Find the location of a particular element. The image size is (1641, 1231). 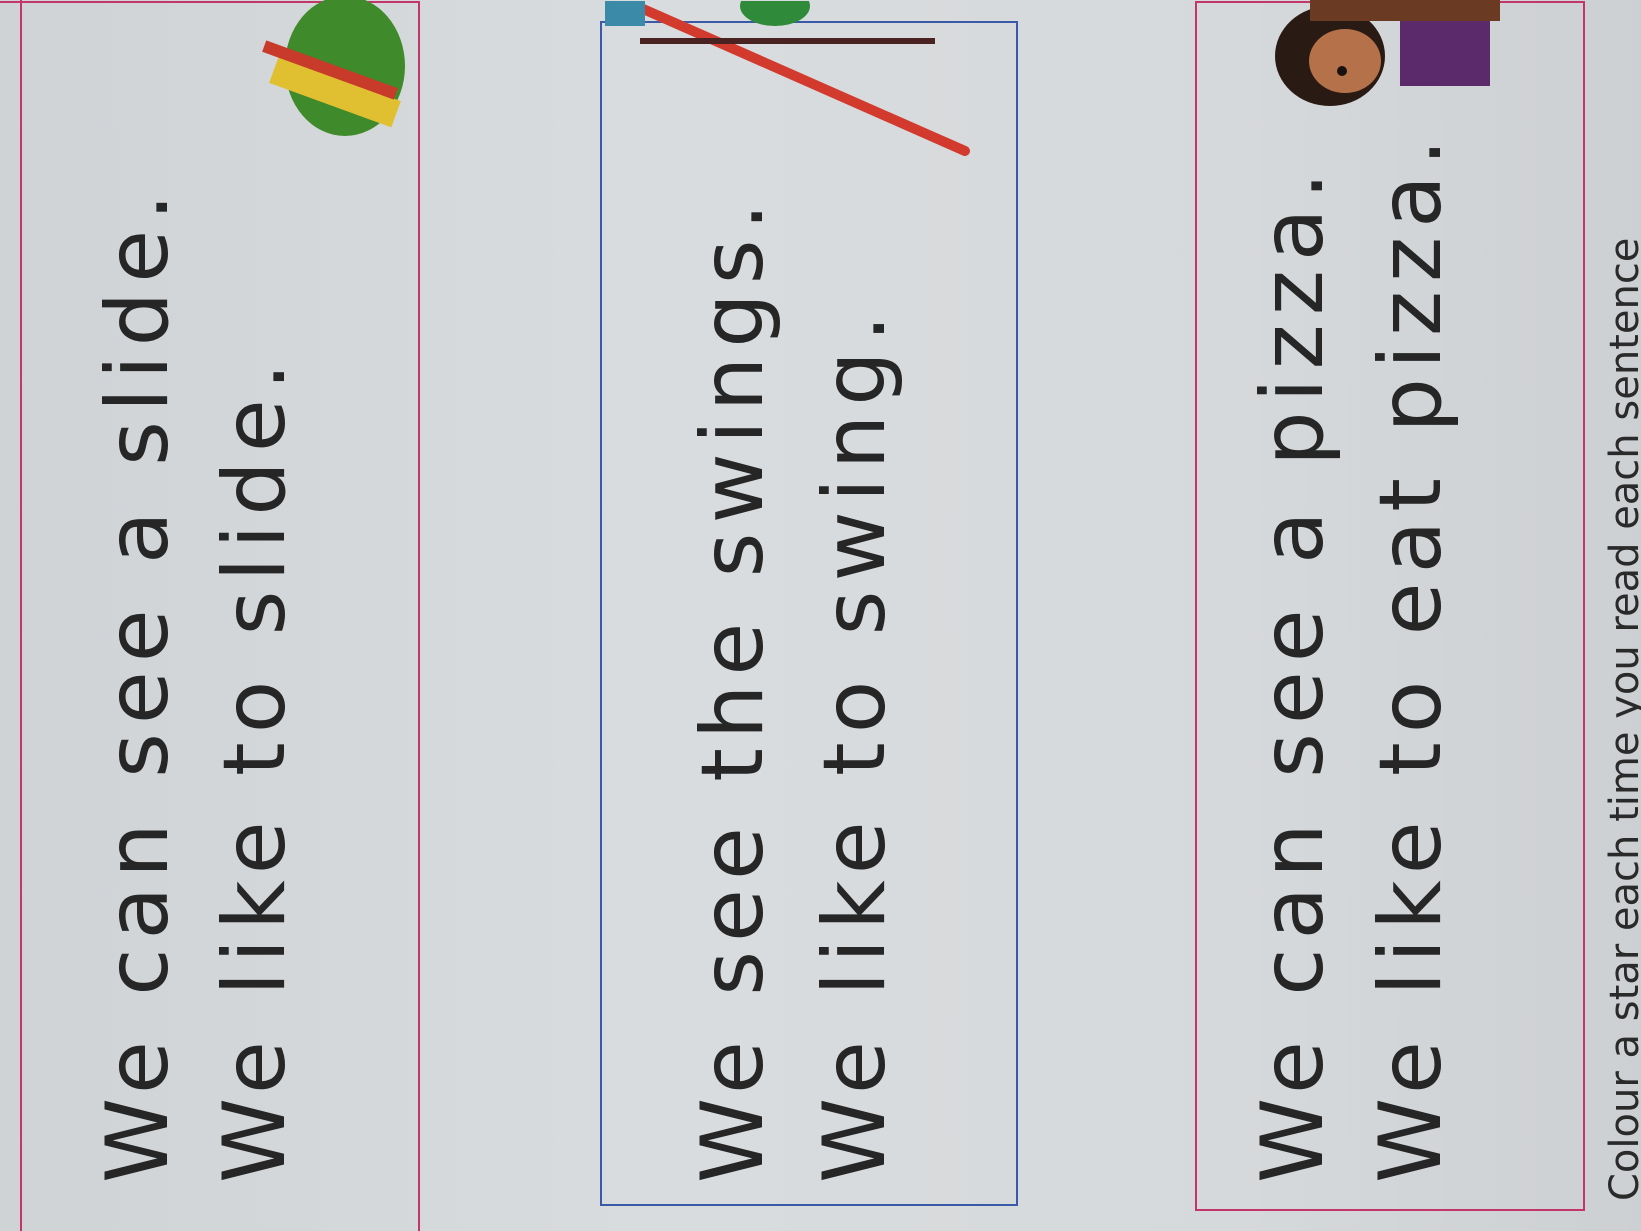

sentence-line: We can see a slide. is located at coordinates (138, 684).